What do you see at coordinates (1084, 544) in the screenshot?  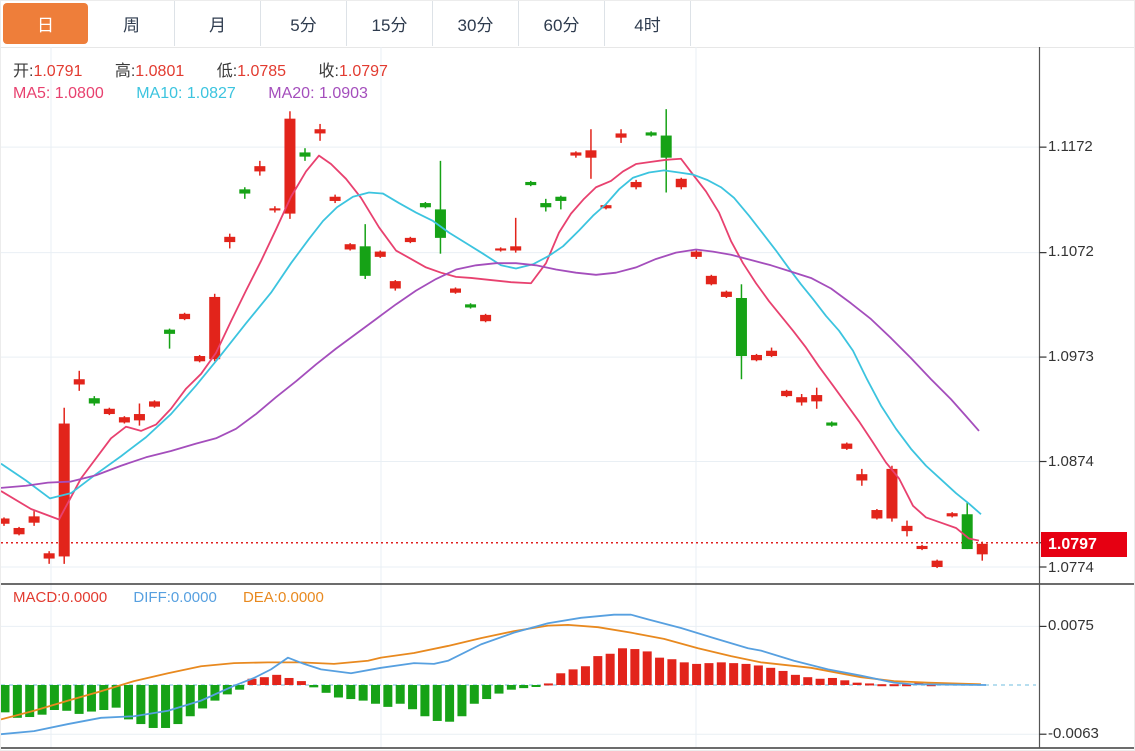 I see `current-price-tag: 1.0797` at bounding box center [1084, 544].